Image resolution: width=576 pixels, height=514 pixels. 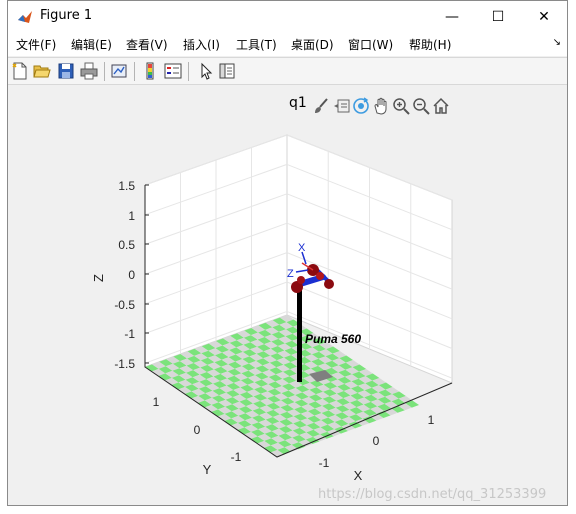 What do you see at coordinates (98, 278) in the screenshot?
I see `z-axis-label: Z` at bounding box center [98, 278].